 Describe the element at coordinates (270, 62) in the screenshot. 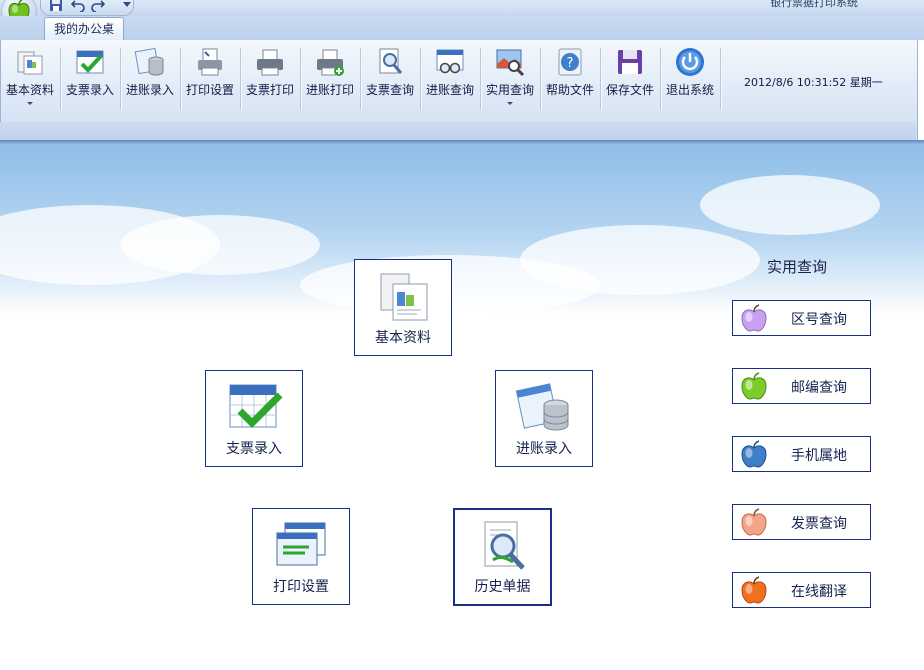

I see `printer-icon` at that location.